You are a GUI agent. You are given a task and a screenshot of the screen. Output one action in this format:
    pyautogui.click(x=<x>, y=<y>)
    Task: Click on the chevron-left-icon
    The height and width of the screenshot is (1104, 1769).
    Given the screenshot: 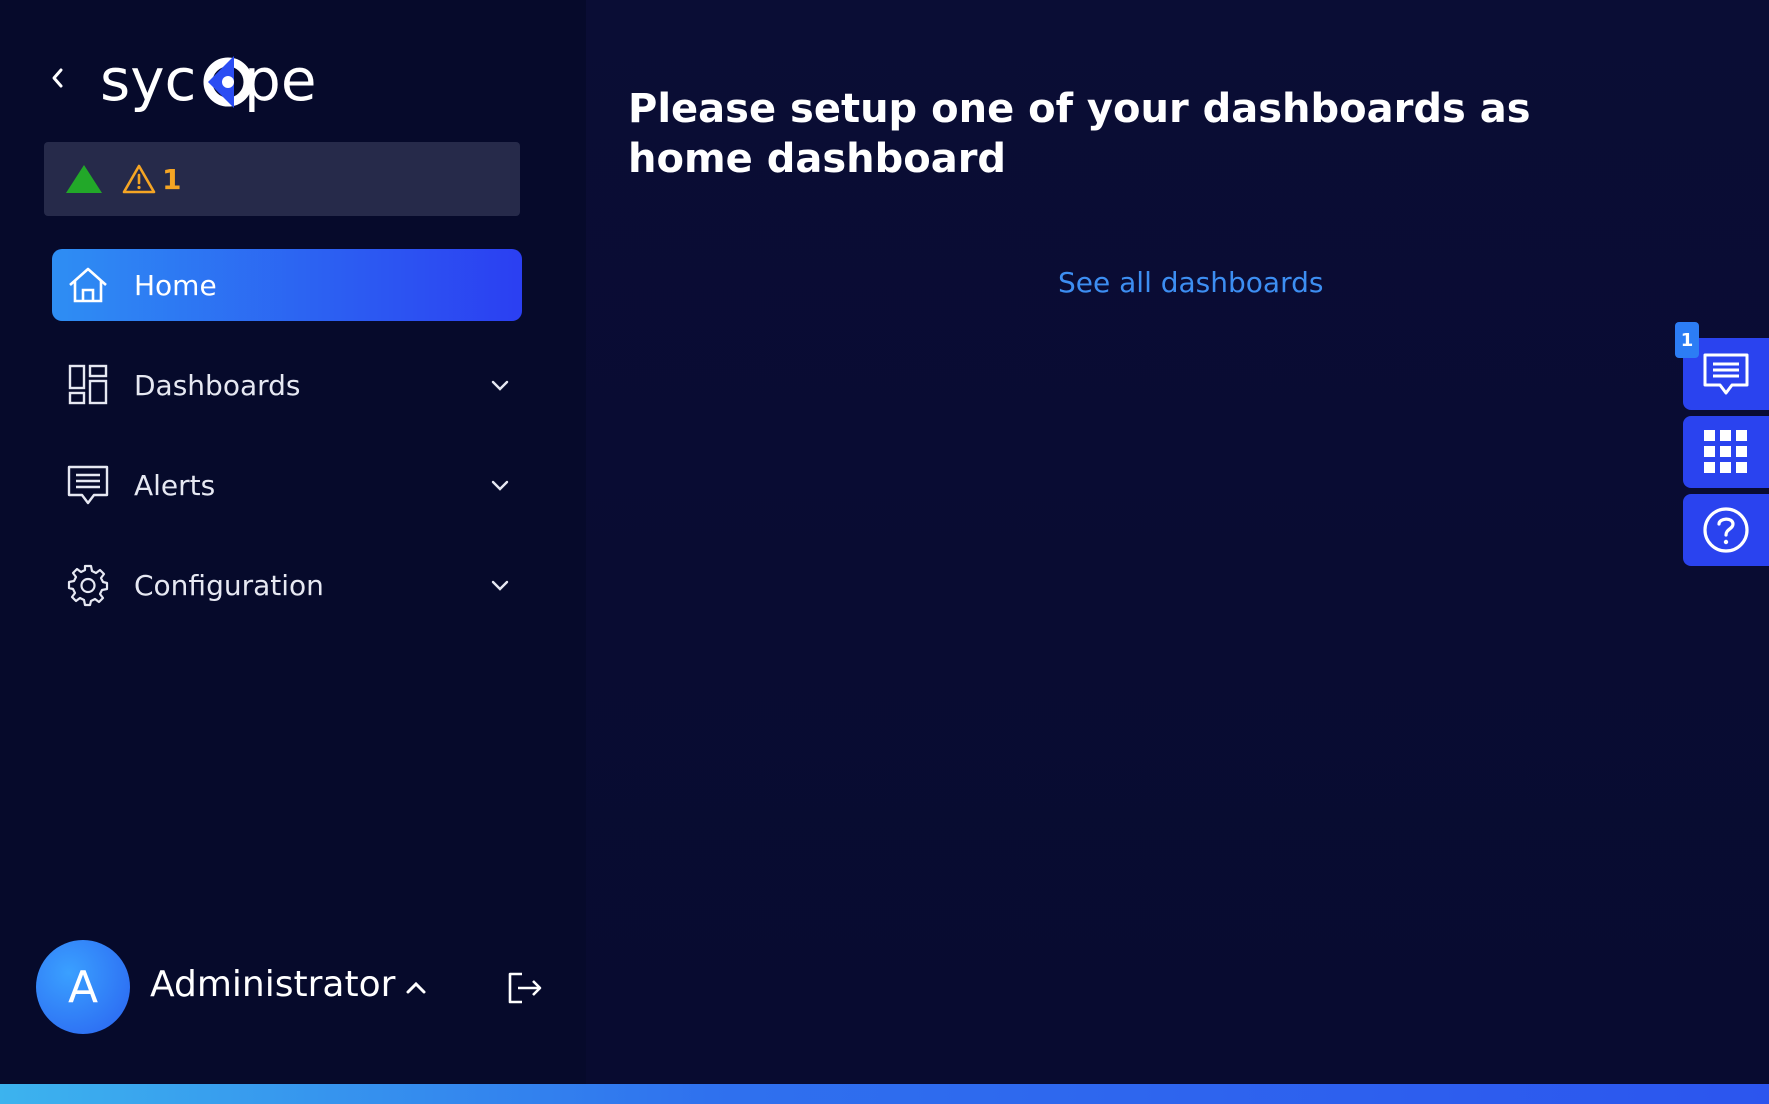 What is the action you would take?
    pyautogui.click(x=57, y=78)
    